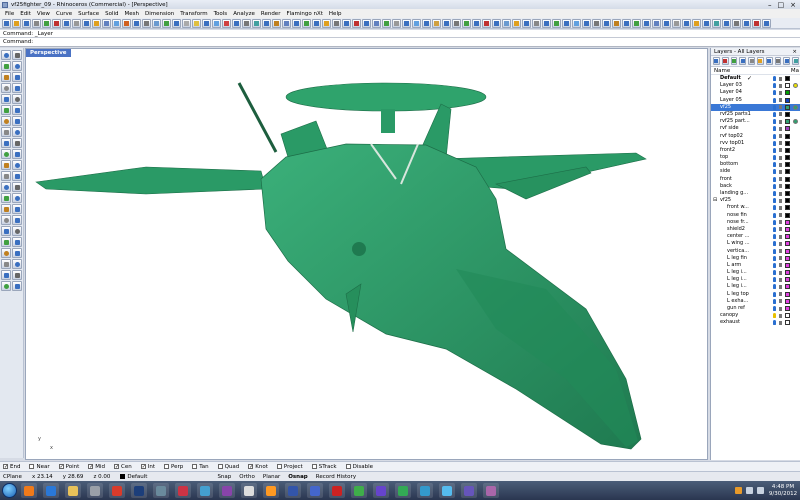  I want to click on chrome-icon, so click(117, 490).